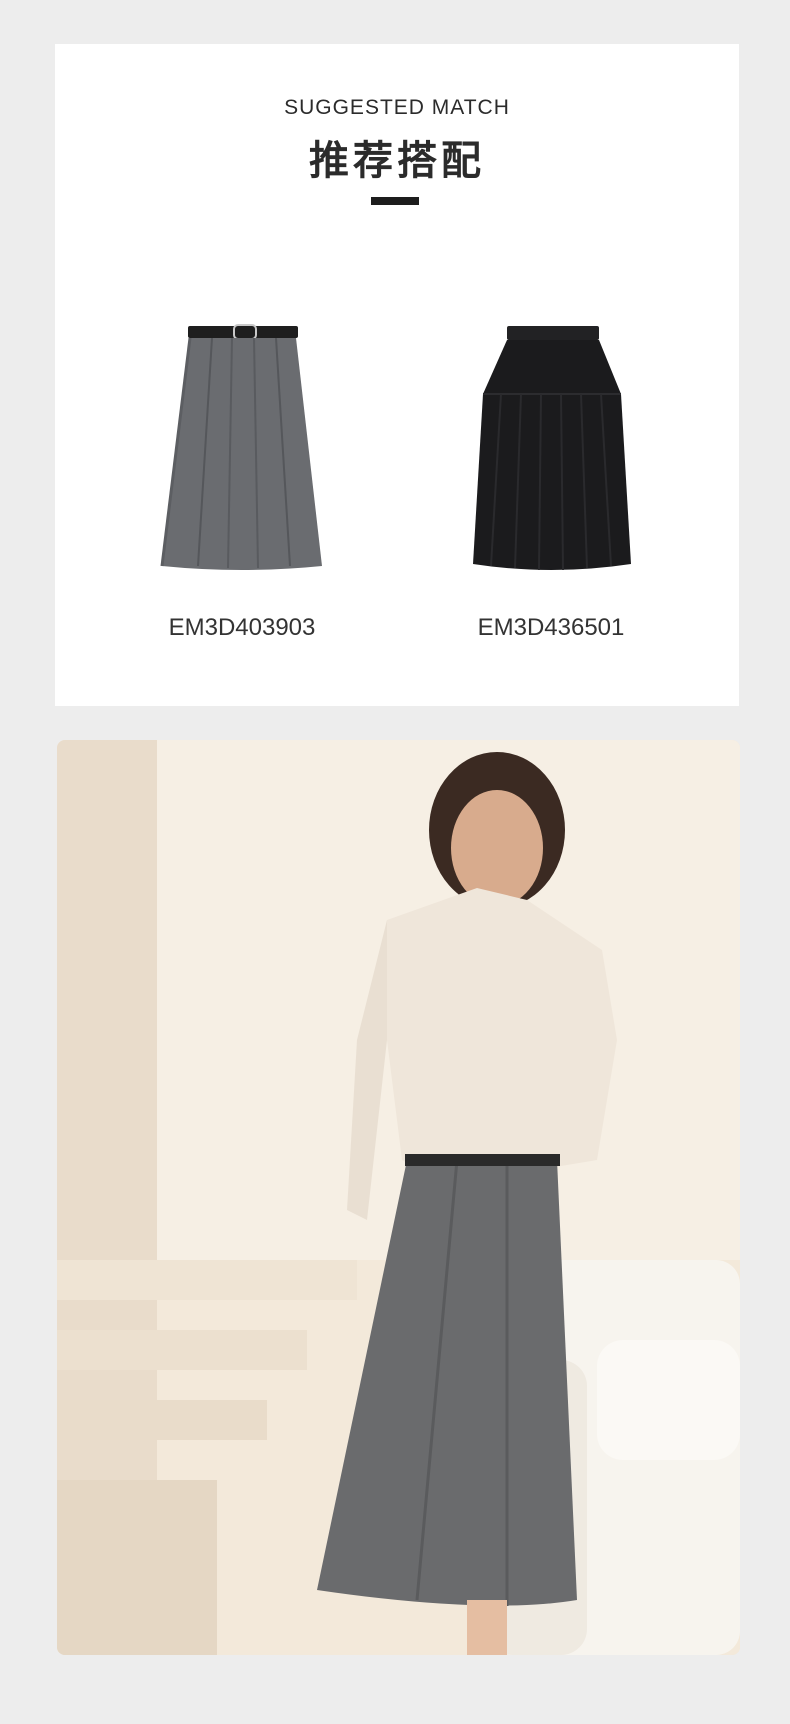  Describe the element at coordinates (397, 107) in the screenshot. I see `section-eyebrow: SUGGESTED MATCH` at that location.